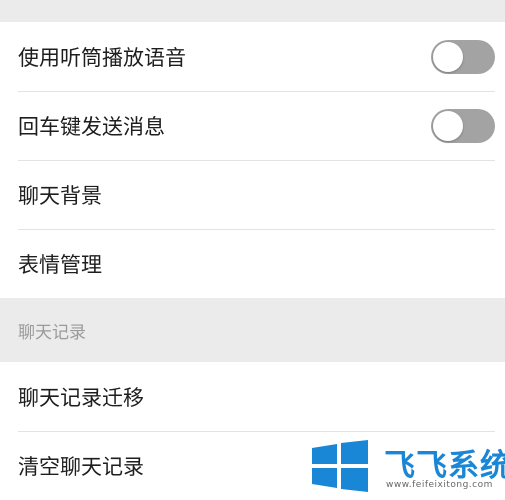  Describe the element at coordinates (340, 466) in the screenshot. I see `windows-logo-icon` at that location.